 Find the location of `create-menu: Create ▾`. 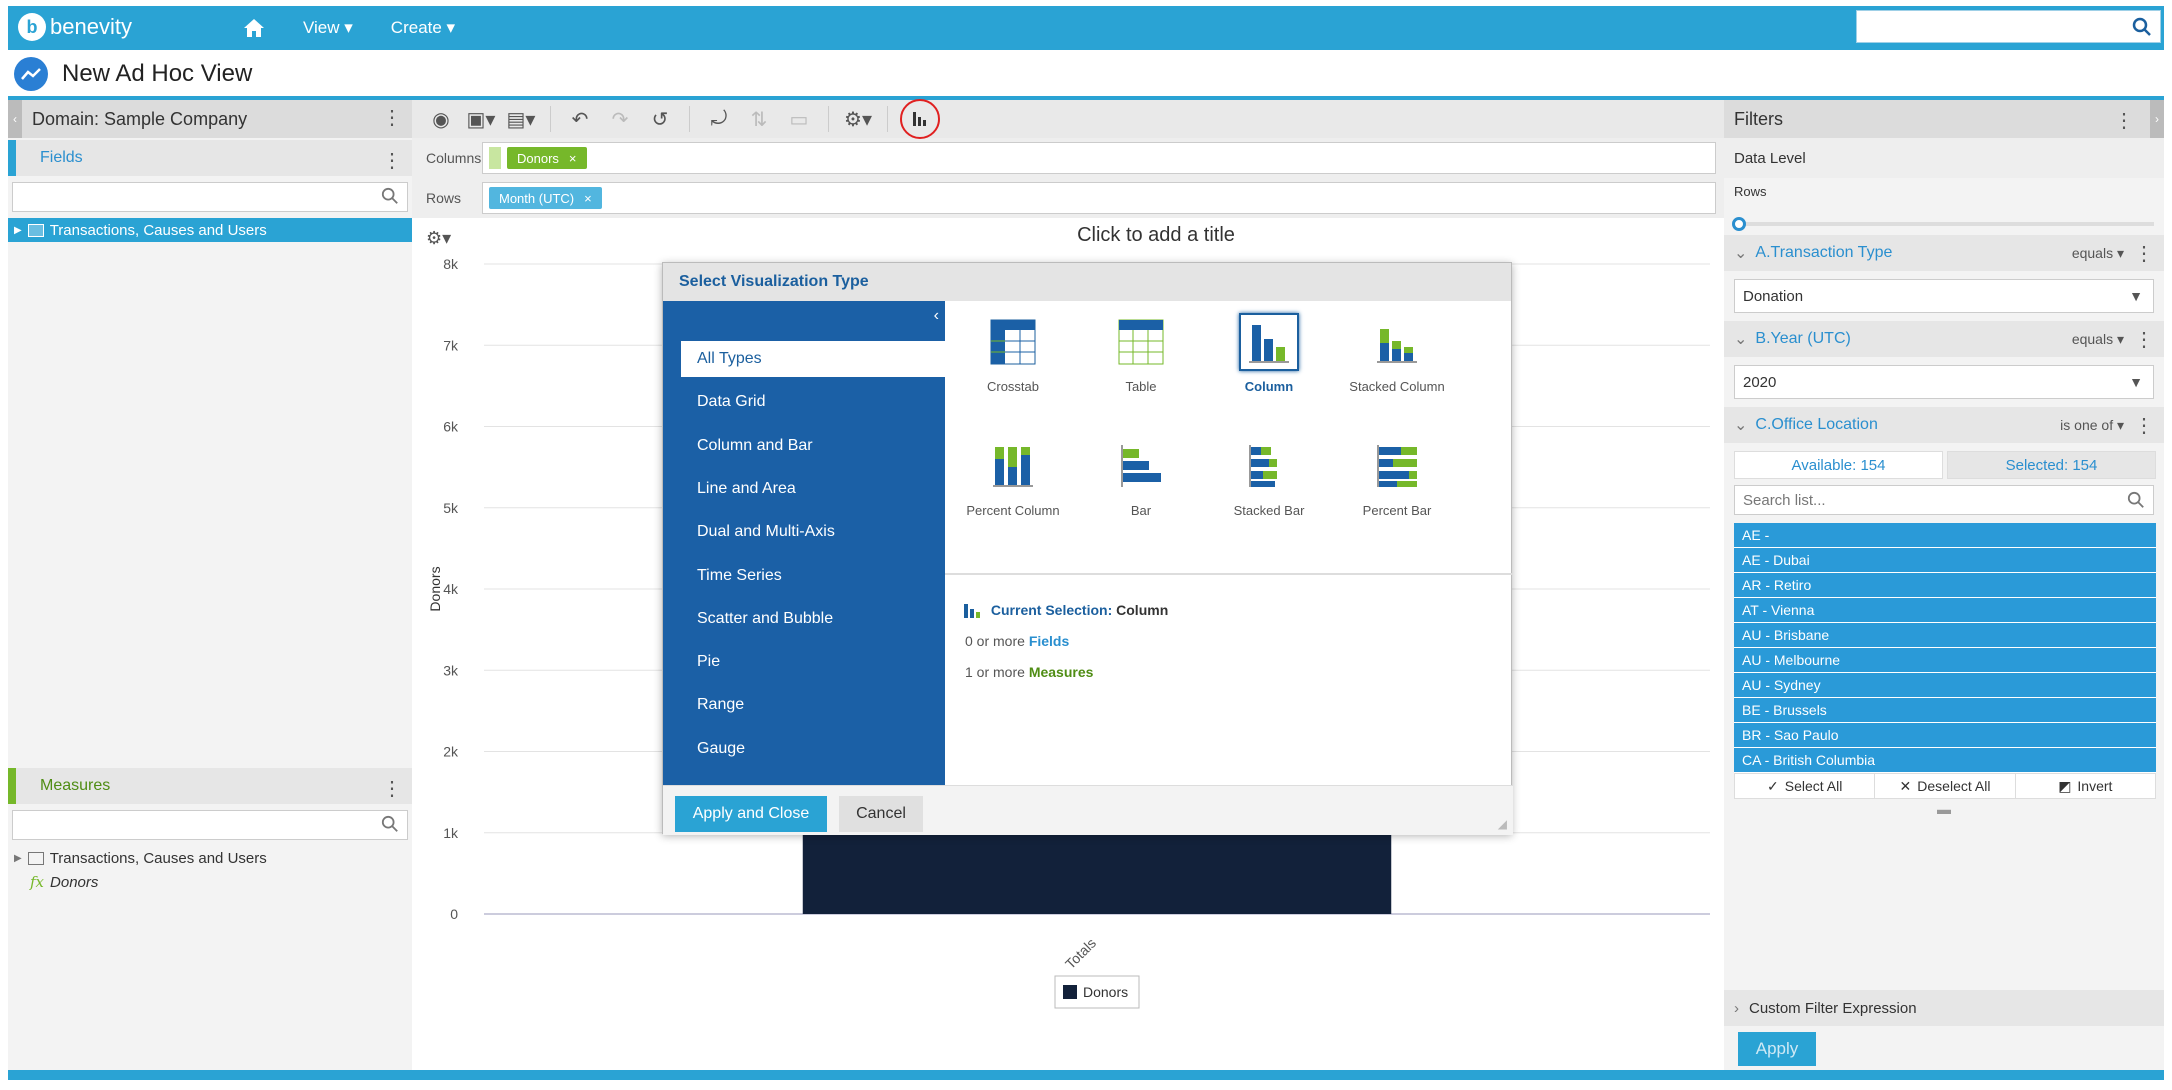

create-menu: Create ▾ is located at coordinates (423, 28).